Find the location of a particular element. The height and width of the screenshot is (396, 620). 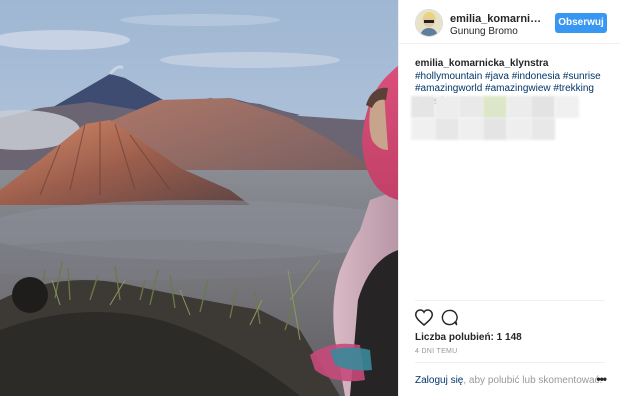

more-options-icon: ••• is located at coordinates (601, 379).